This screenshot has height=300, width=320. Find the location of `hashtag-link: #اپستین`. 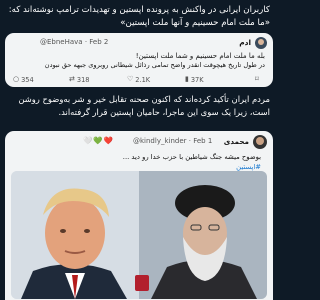

hashtag-link: #اپستین is located at coordinates (248, 167).